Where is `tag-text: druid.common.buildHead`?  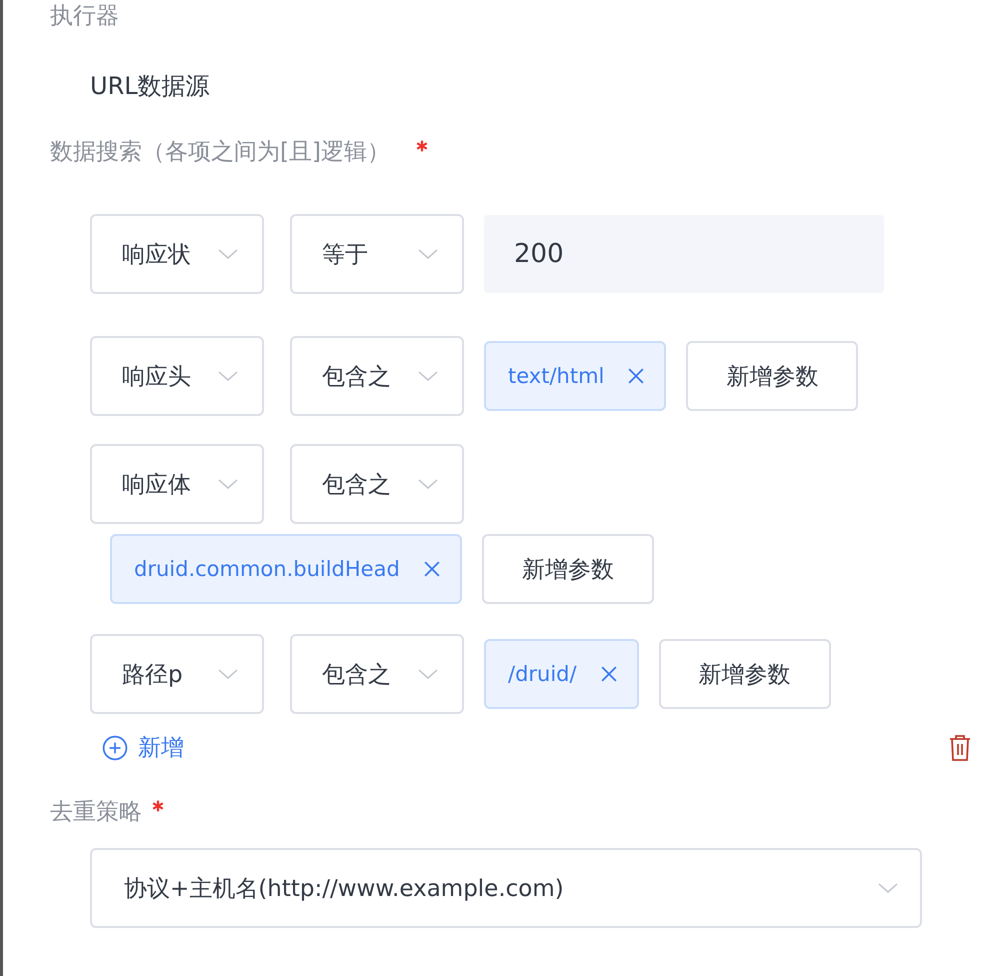 tag-text: druid.common.buildHead is located at coordinates (267, 569).